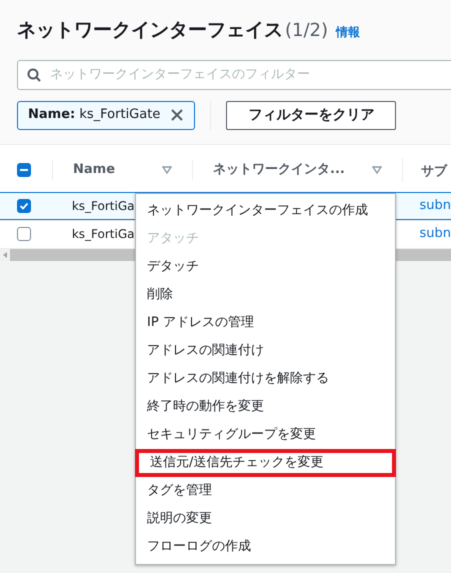 The height and width of the screenshot is (573, 451). What do you see at coordinates (306, 31) in the screenshot?
I see `selection-count: (1/2)` at bounding box center [306, 31].